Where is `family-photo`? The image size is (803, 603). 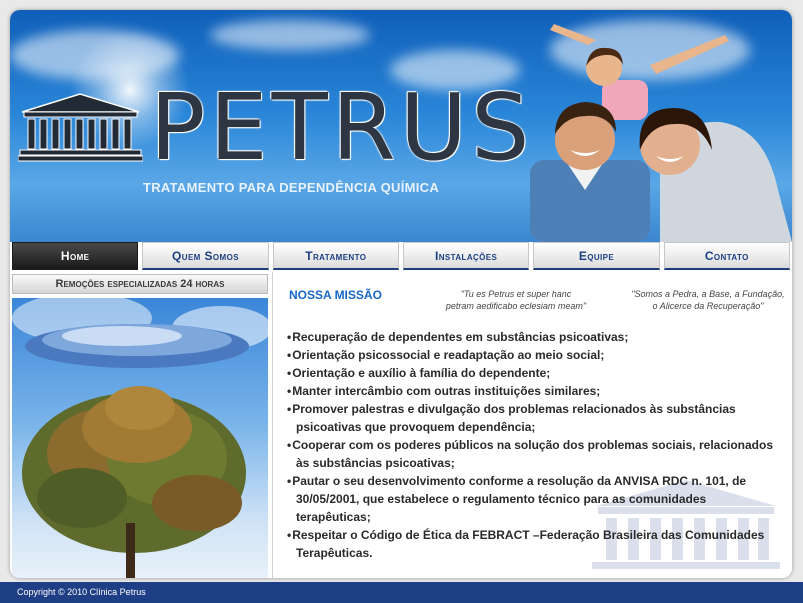
family-photo is located at coordinates (661, 133).